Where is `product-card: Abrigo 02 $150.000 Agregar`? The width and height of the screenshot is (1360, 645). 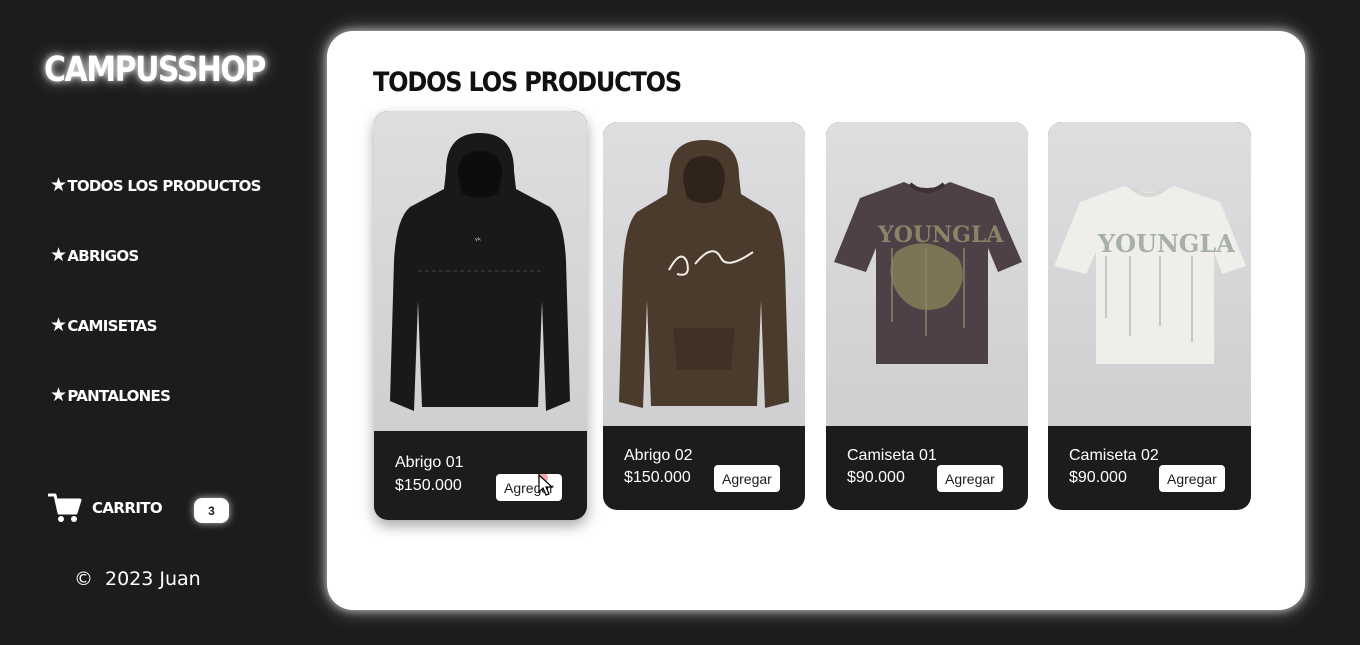 product-card: Abrigo 02 $150.000 Agregar is located at coordinates (704, 316).